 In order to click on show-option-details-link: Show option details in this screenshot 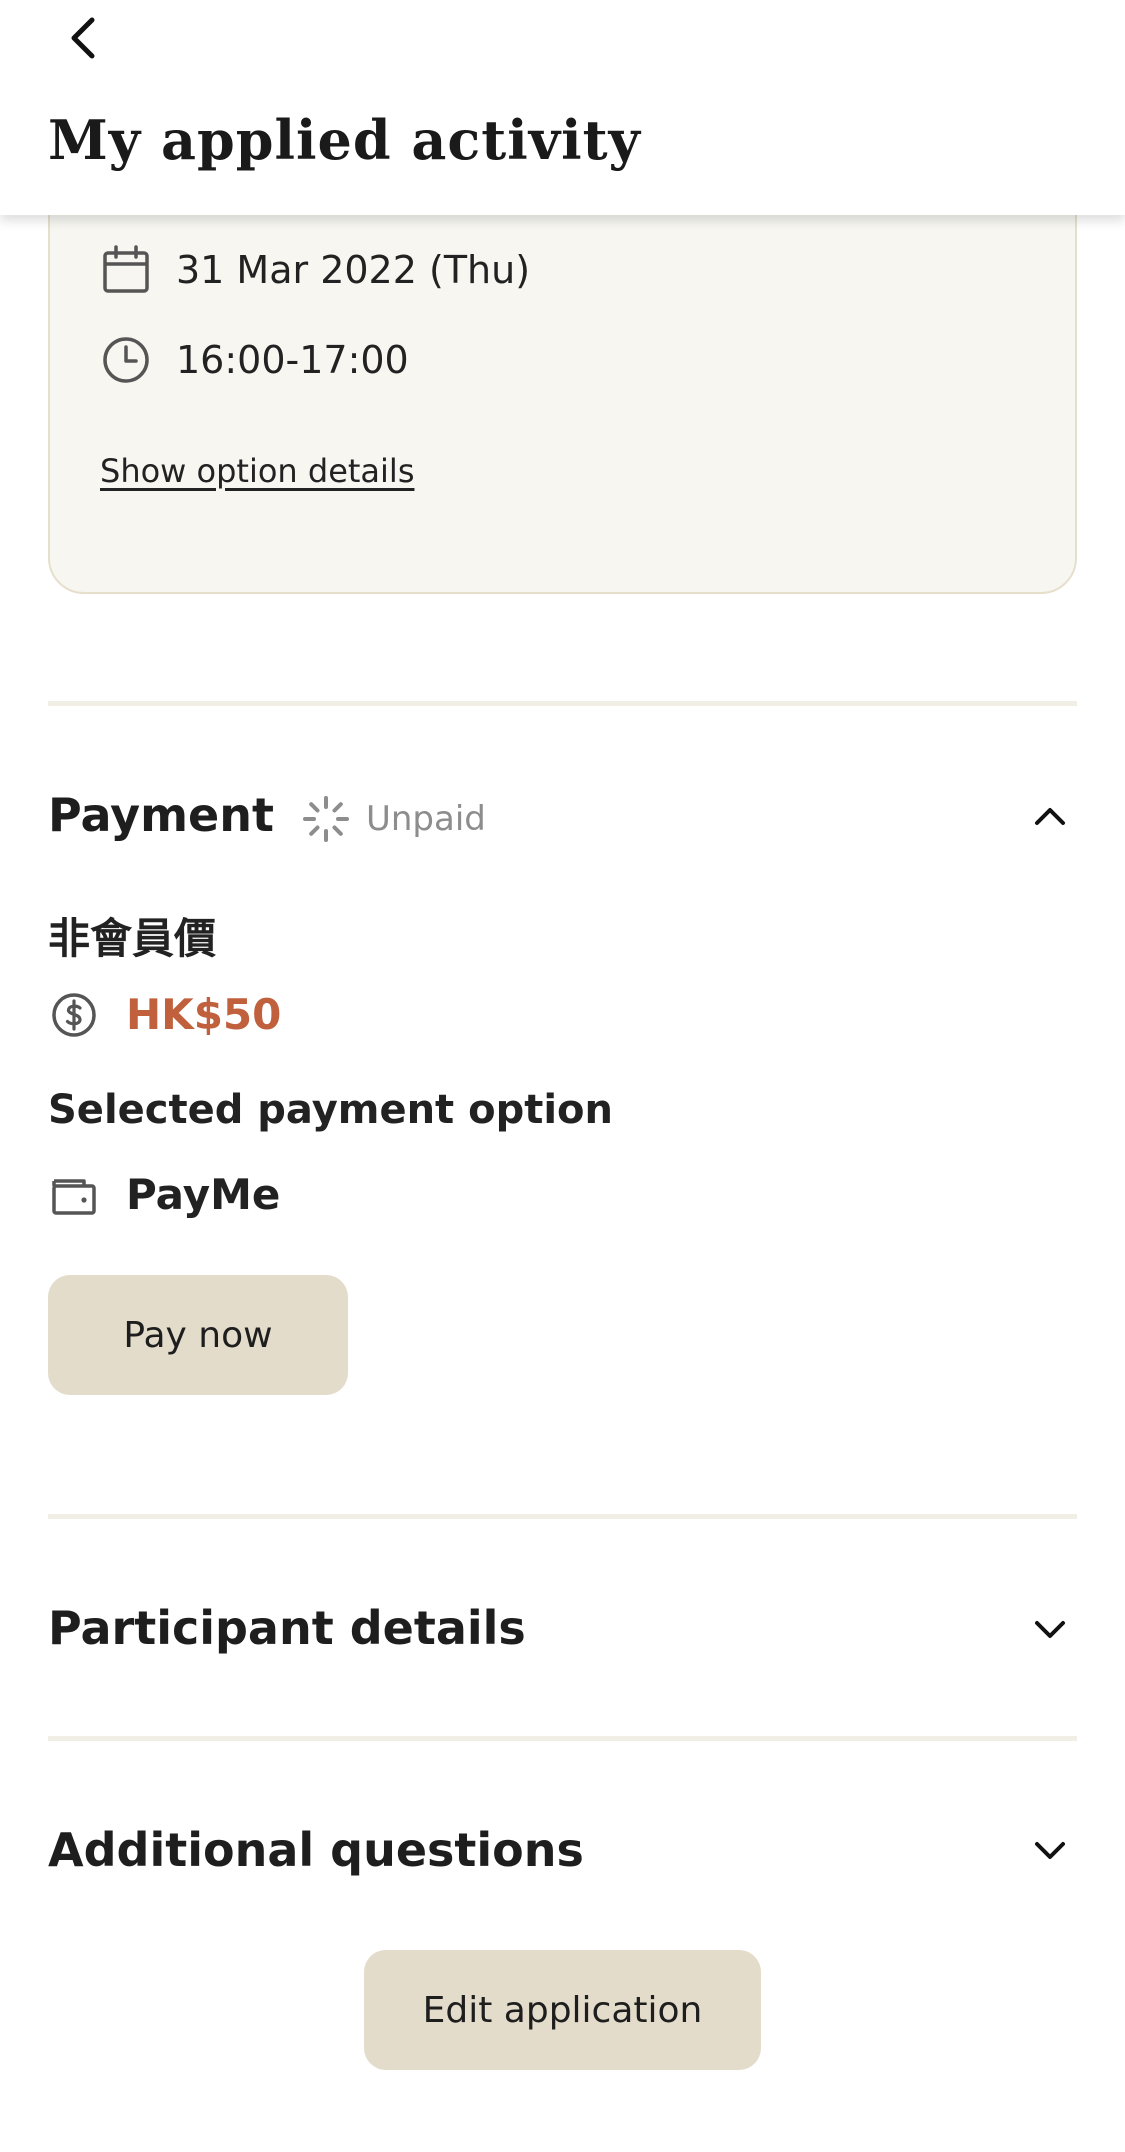, I will do `click(257, 471)`.